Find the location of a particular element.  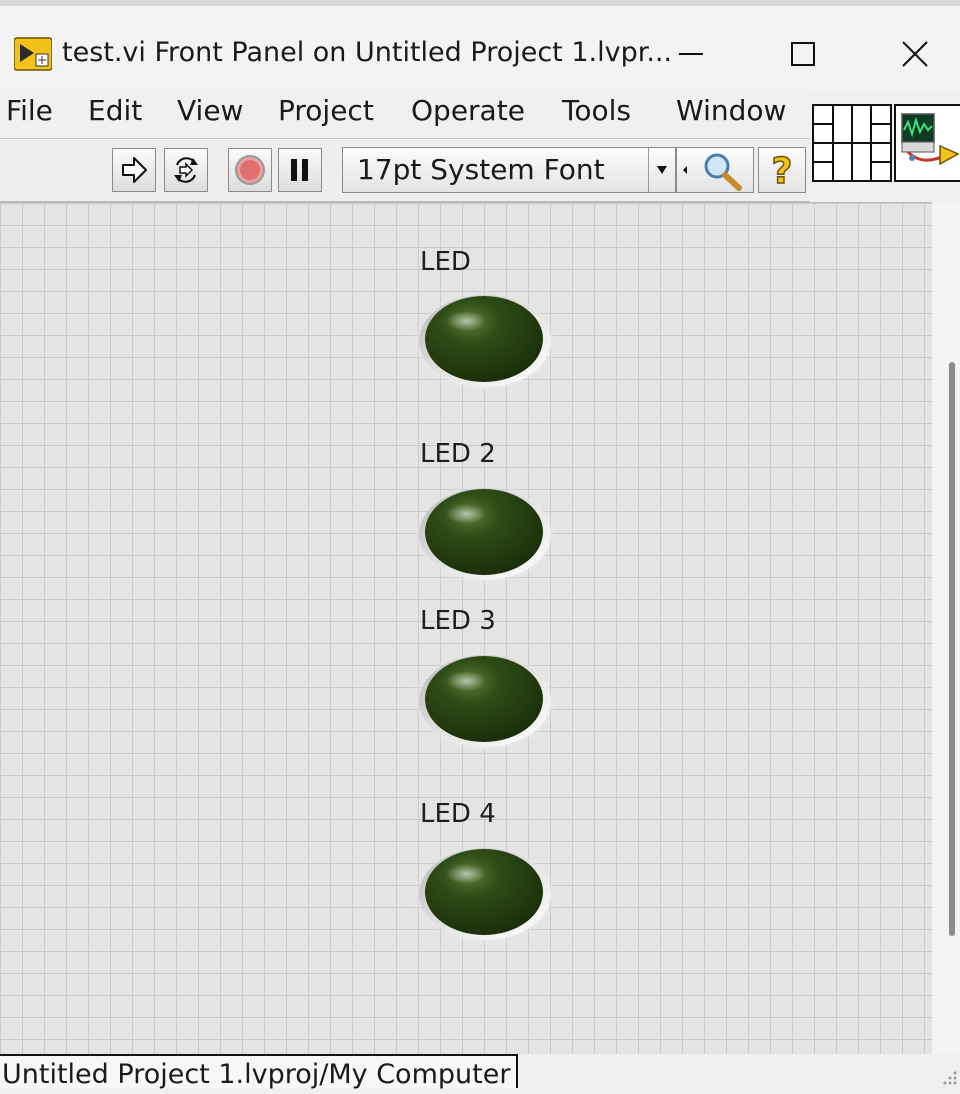

run-continuously-icon is located at coordinates (186, 170).